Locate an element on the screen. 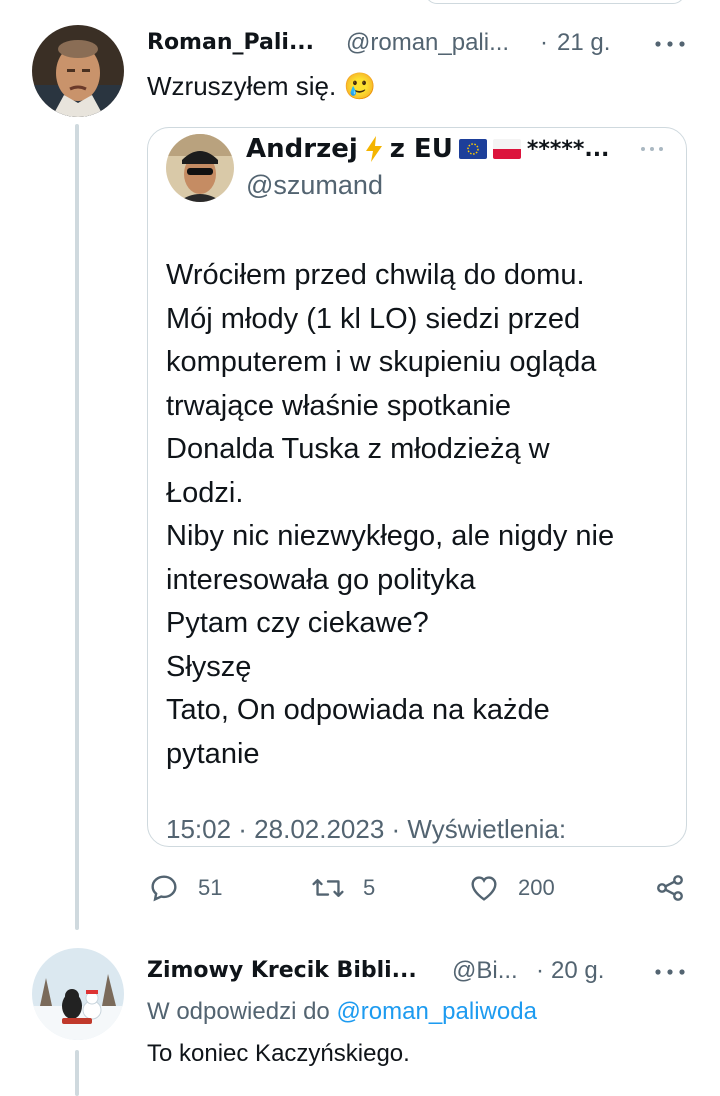  reply-count: 51 is located at coordinates (210, 887).